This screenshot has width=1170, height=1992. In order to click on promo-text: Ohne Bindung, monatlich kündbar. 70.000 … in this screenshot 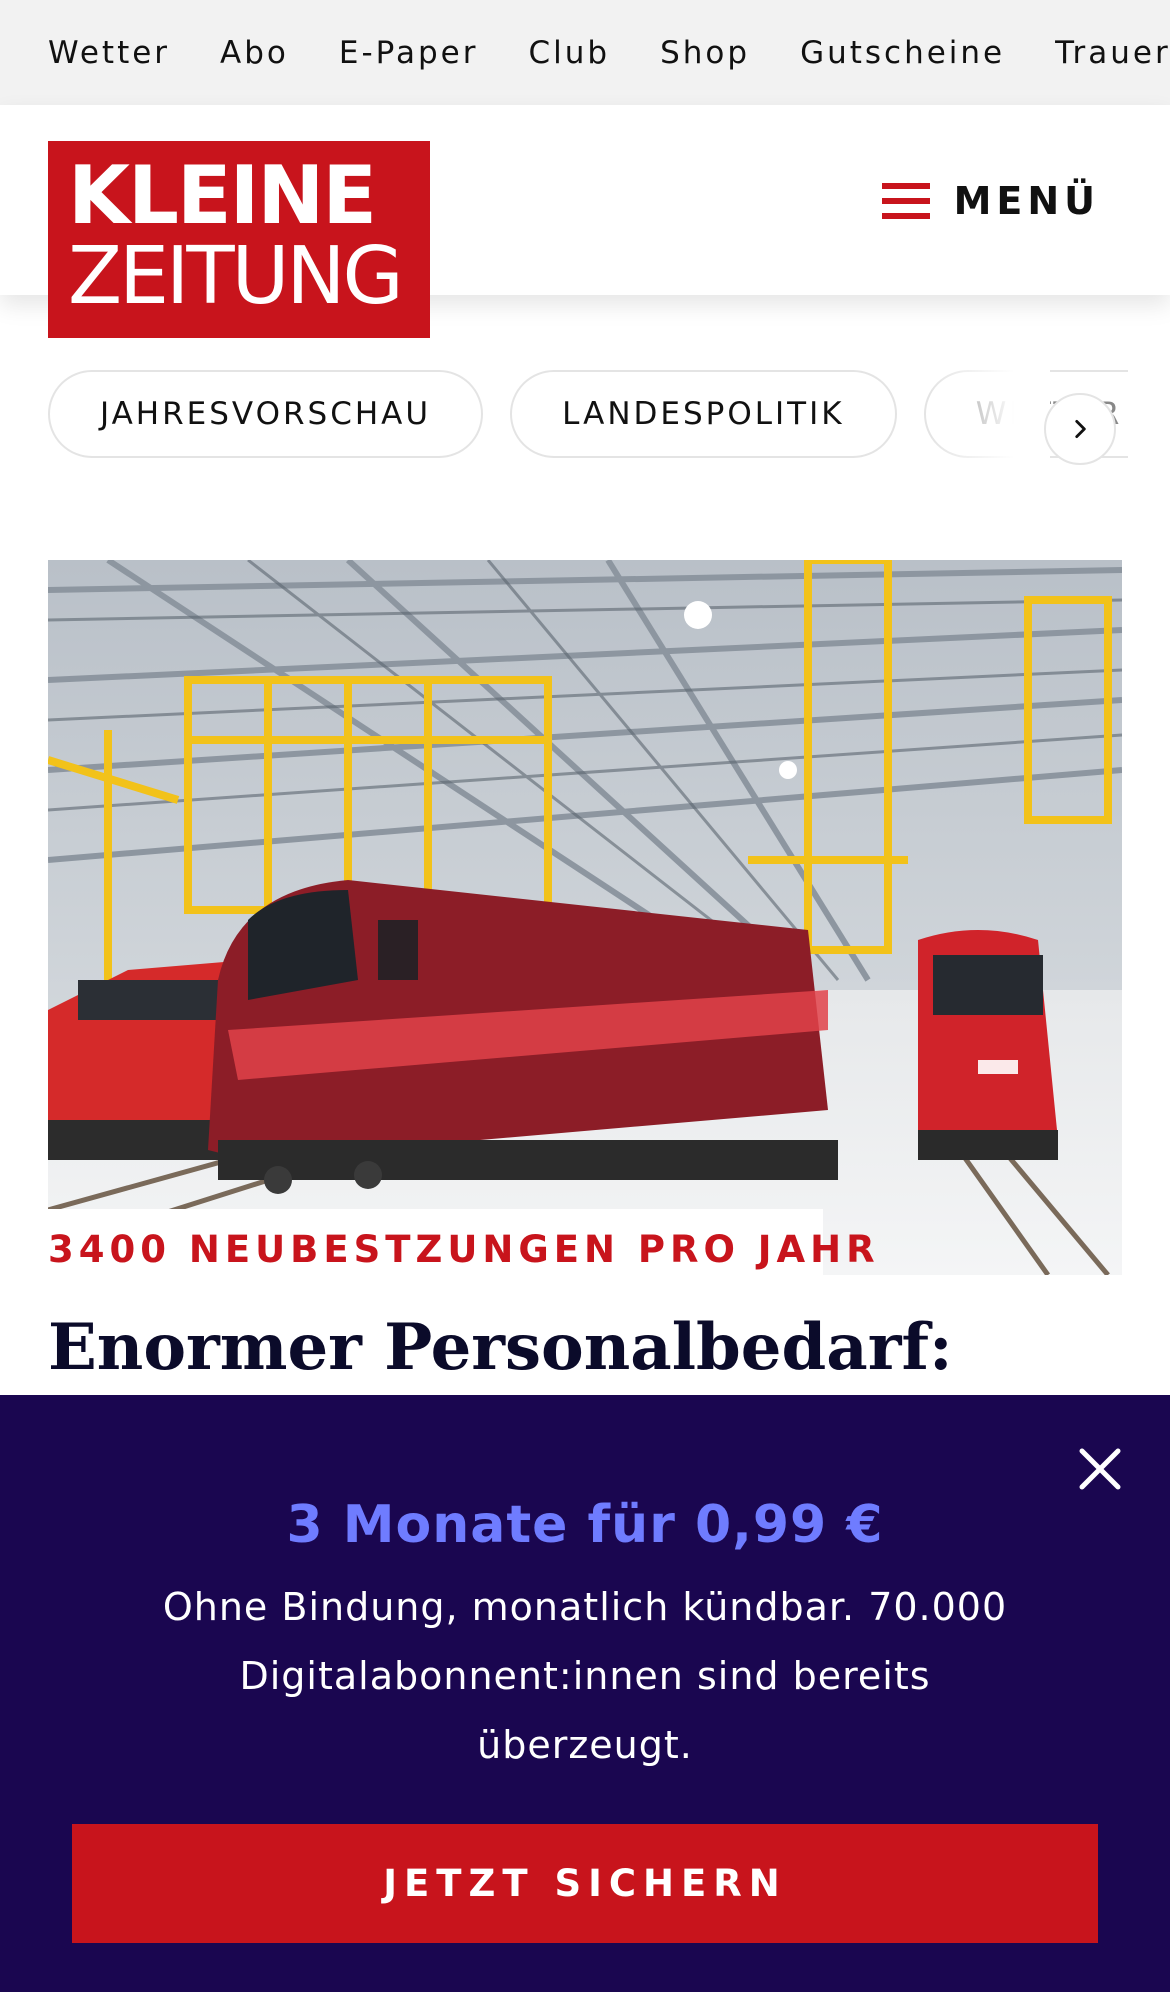, I will do `click(585, 1676)`.